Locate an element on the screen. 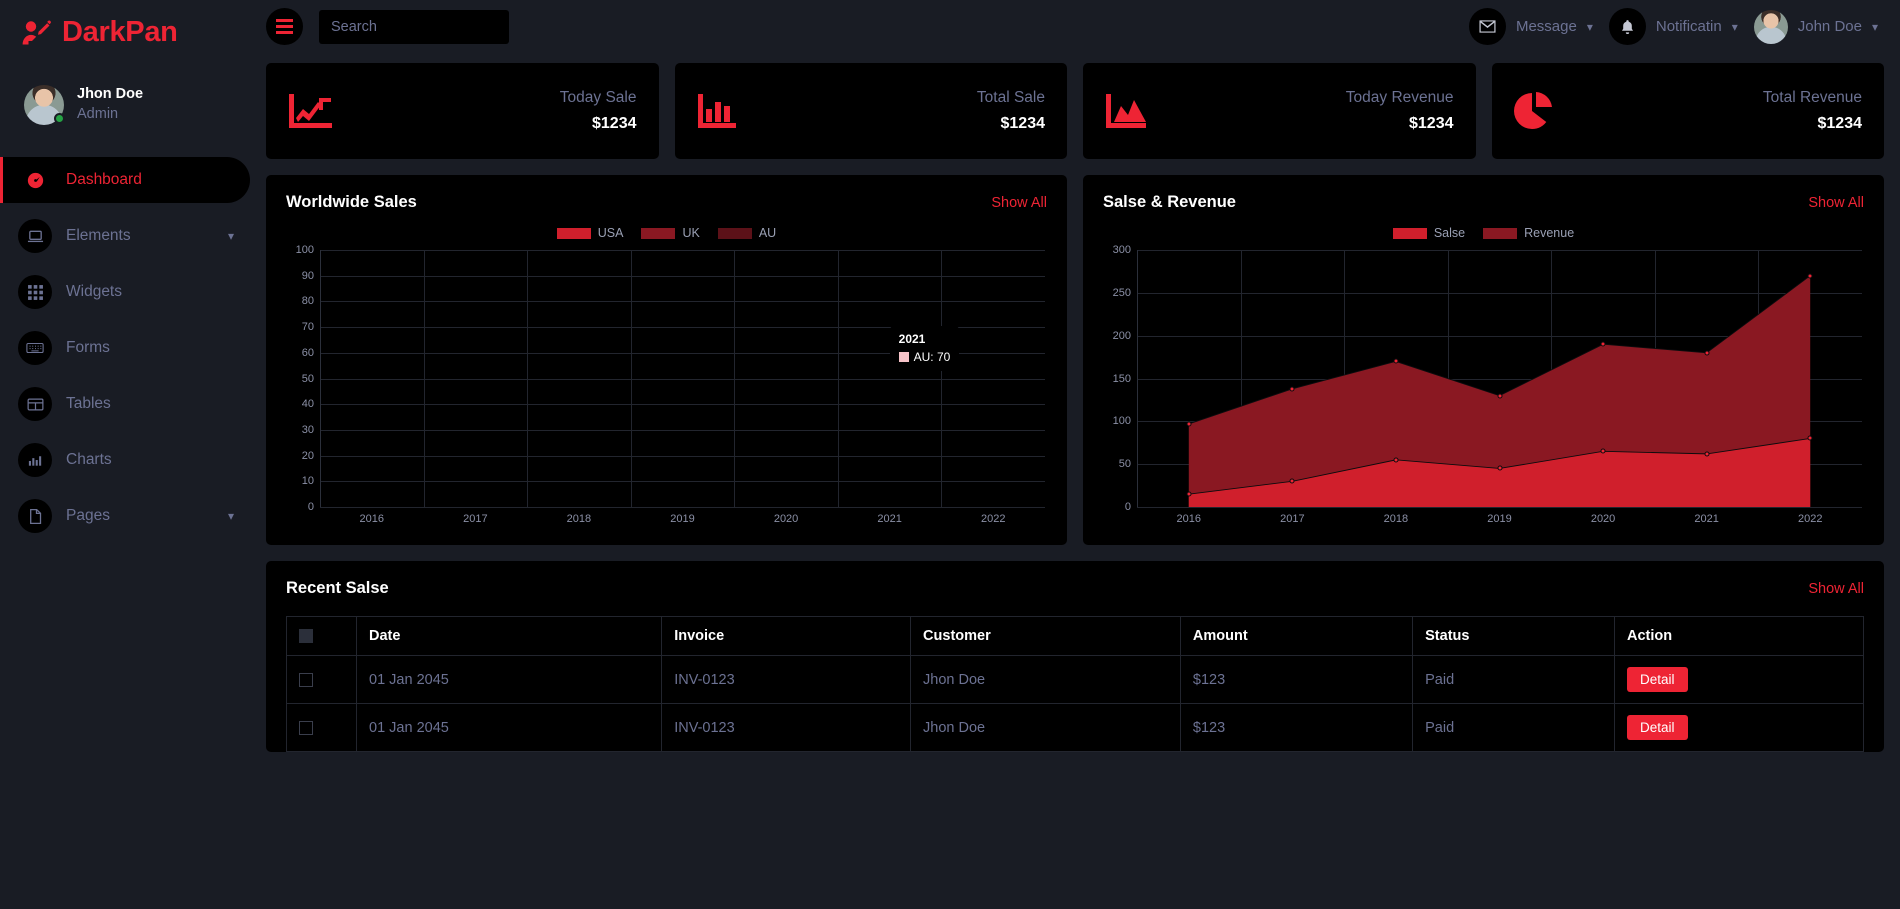 This screenshot has width=1900, height=909. y-axis-tick-label: 90 is located at coordinates (307, 275).